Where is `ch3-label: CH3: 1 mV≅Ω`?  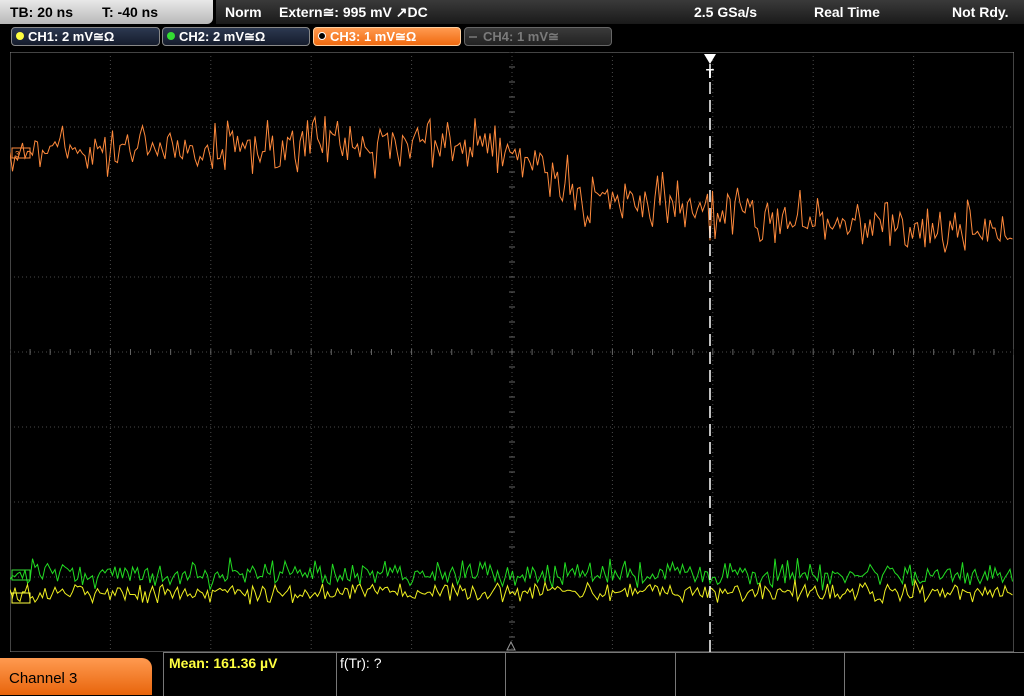 ch3-label: CH3: 1 mV≅Ω is located at coordinates (373, 36).